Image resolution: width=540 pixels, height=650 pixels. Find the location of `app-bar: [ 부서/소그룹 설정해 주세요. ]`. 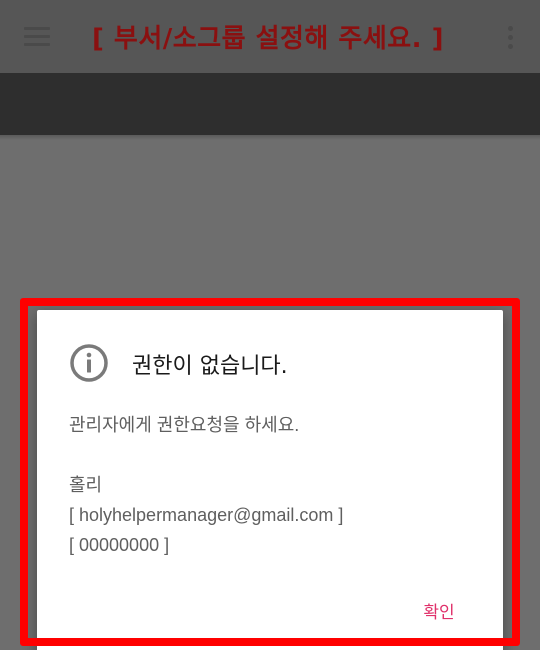

app-bar: [ 부서/소그룹 설정해 주세요. ] is located at coordinates (270, 36).